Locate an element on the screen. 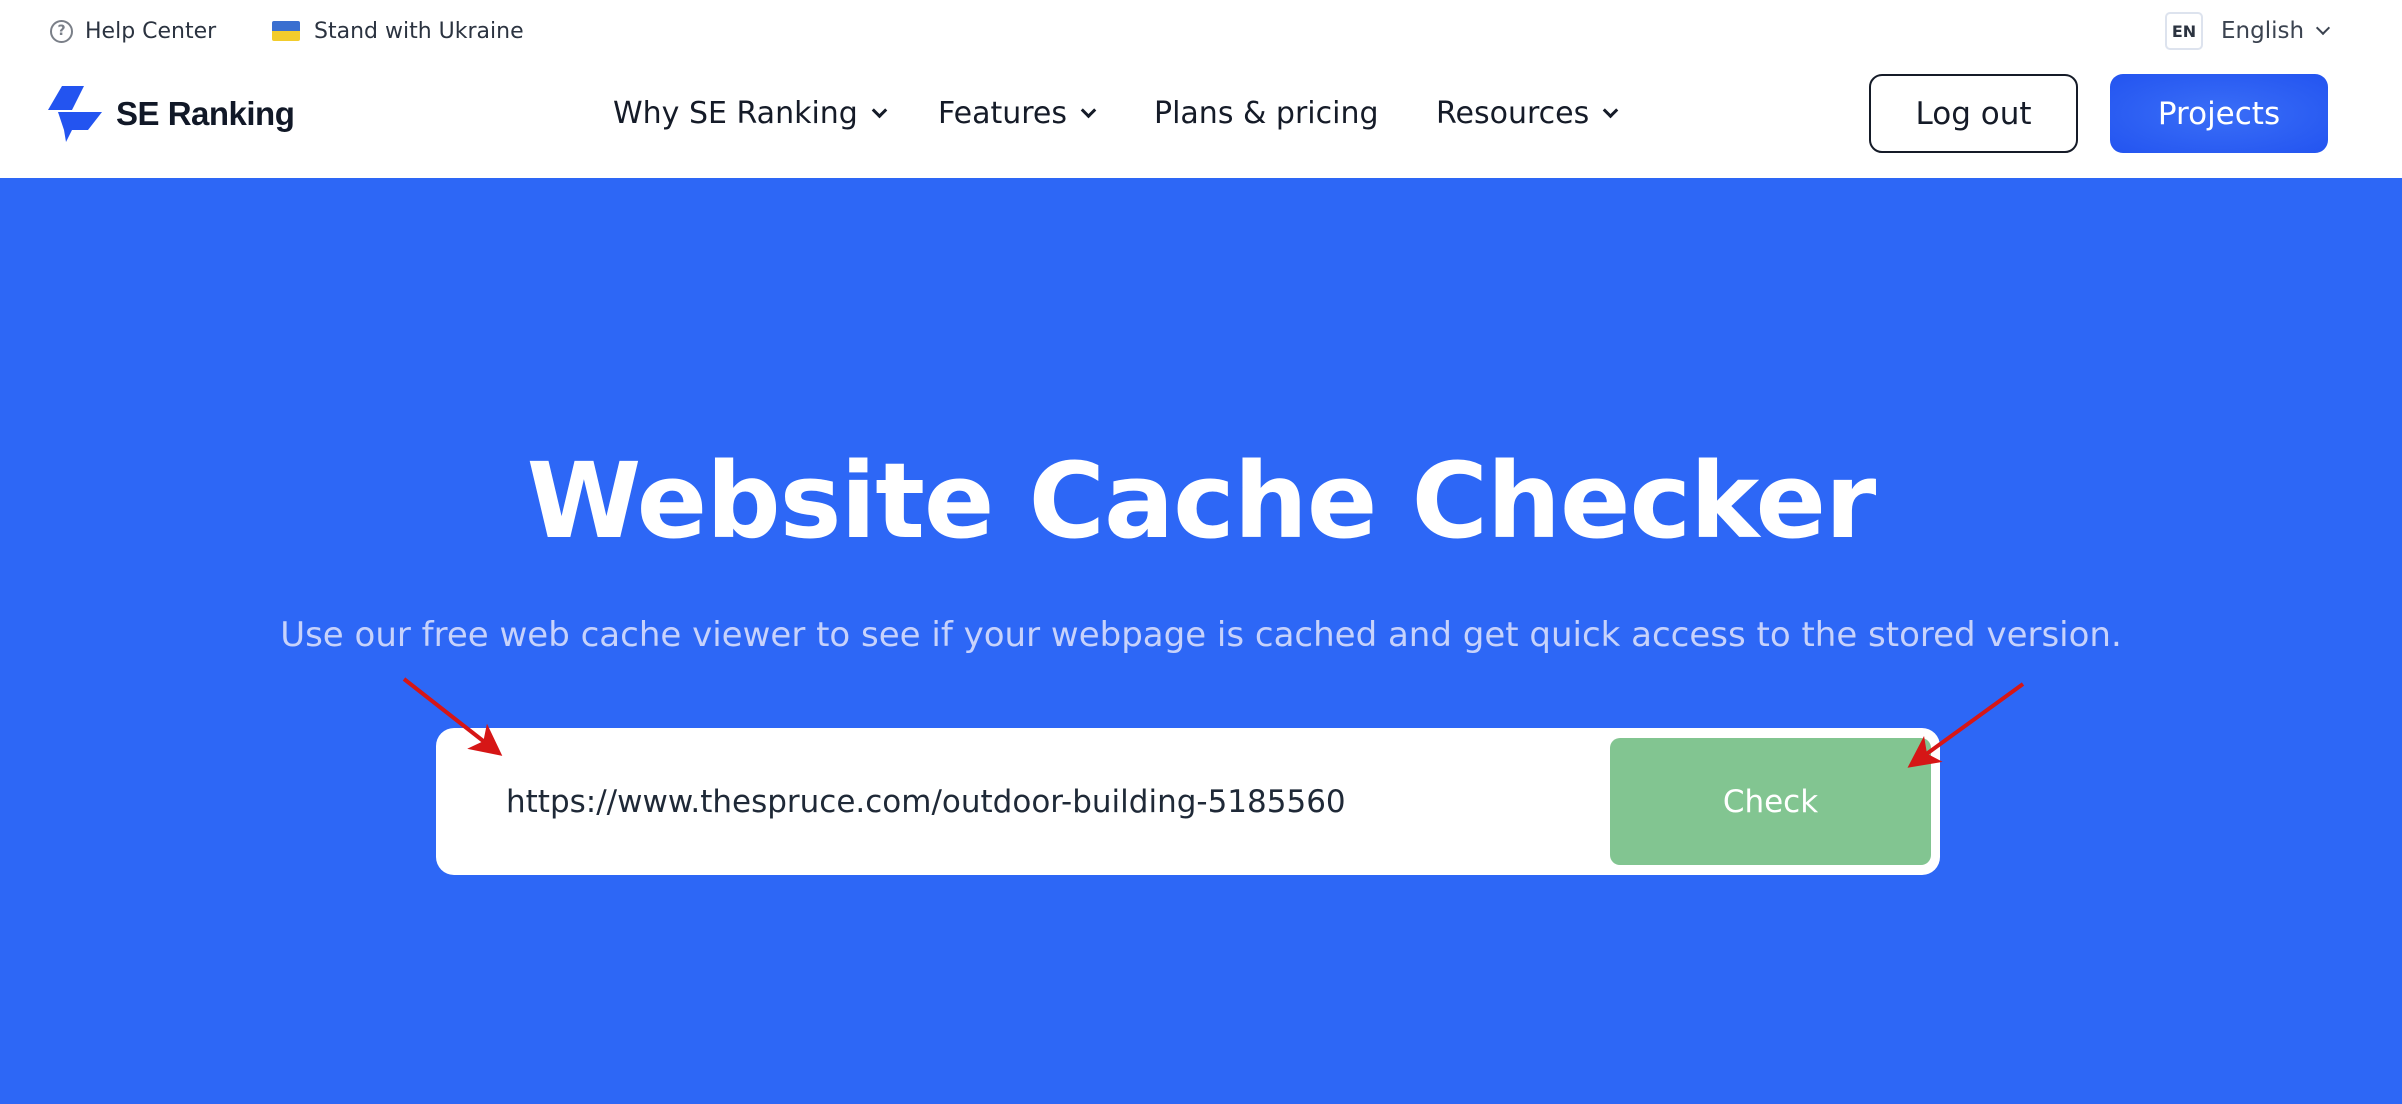 The width and height of the screenshot is (2402, 1104). language-selector: EN English is located at coordinates (2248, 31).